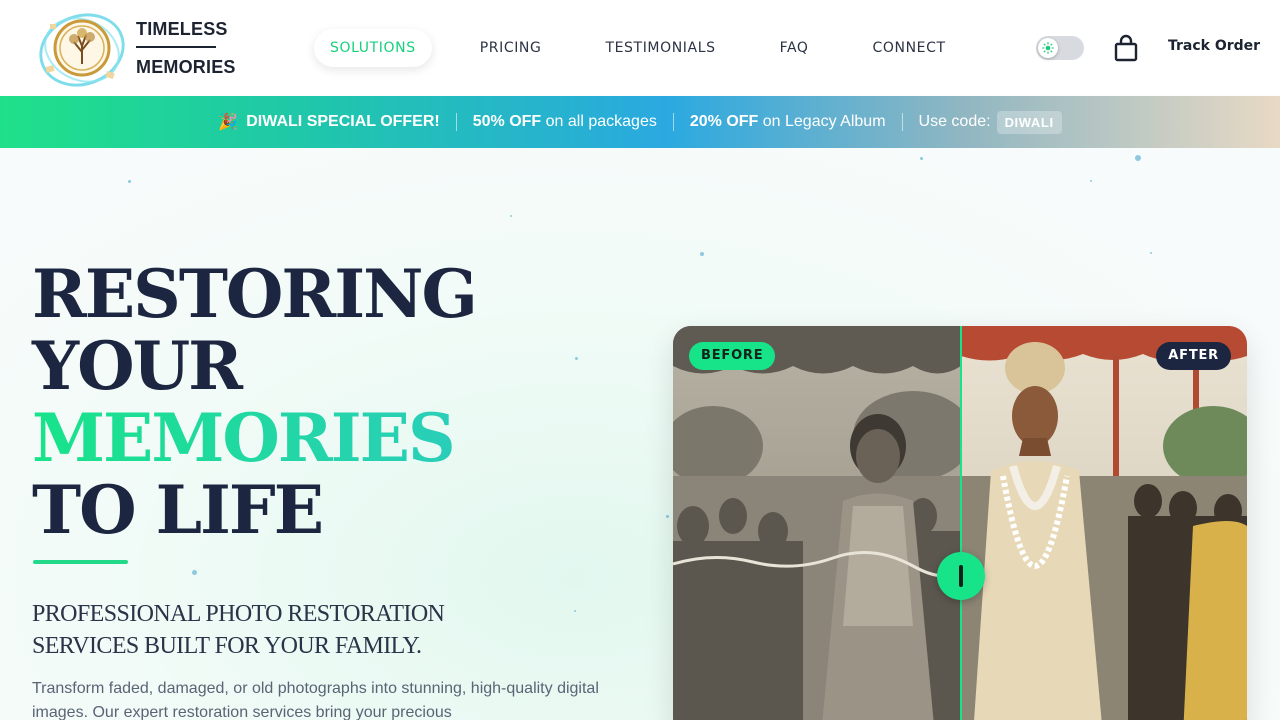  Describe the element at coordinates (909, 48) in the screenshot. I see `nav-item-connect: CONNECT` at that location.